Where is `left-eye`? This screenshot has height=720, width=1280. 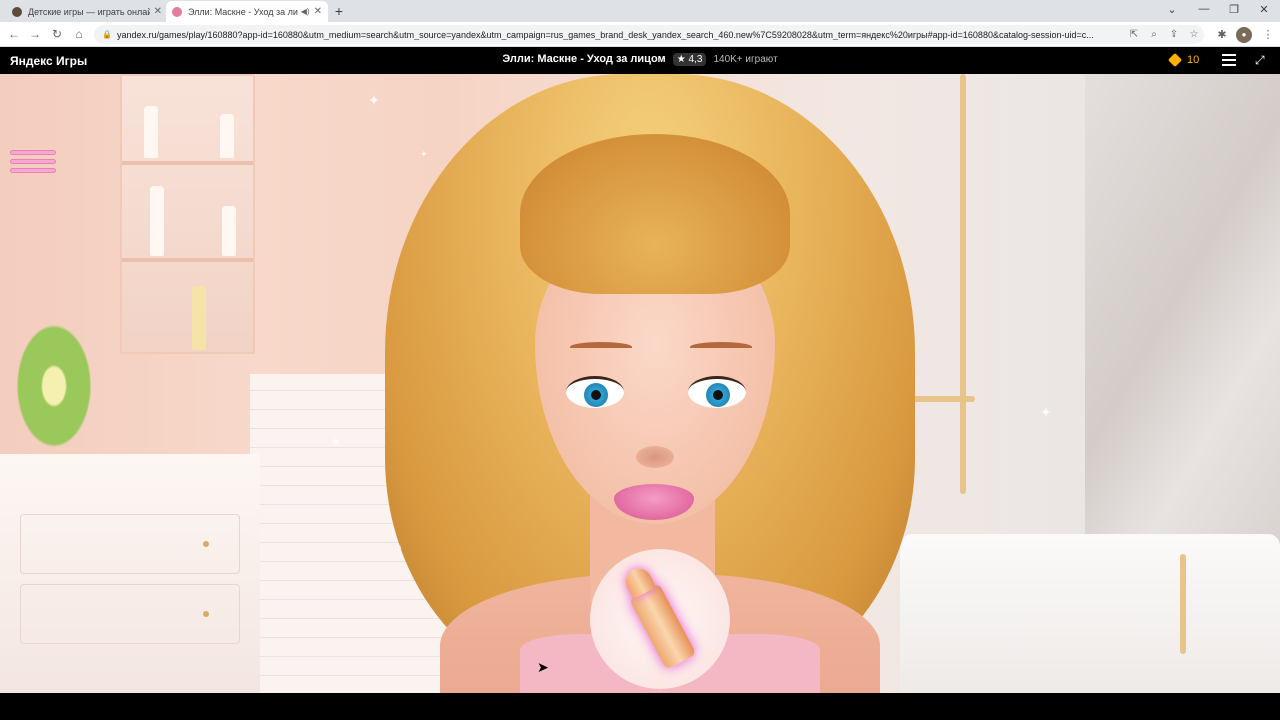 left-eye is located at coordinates (595, 392).